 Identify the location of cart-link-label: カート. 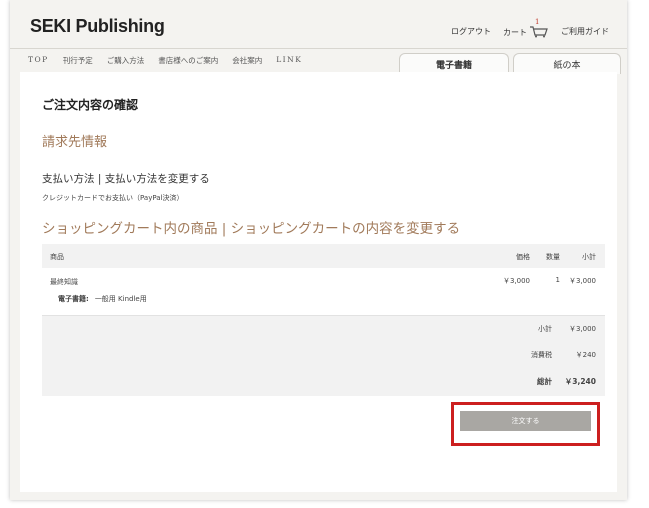
(515, 32).